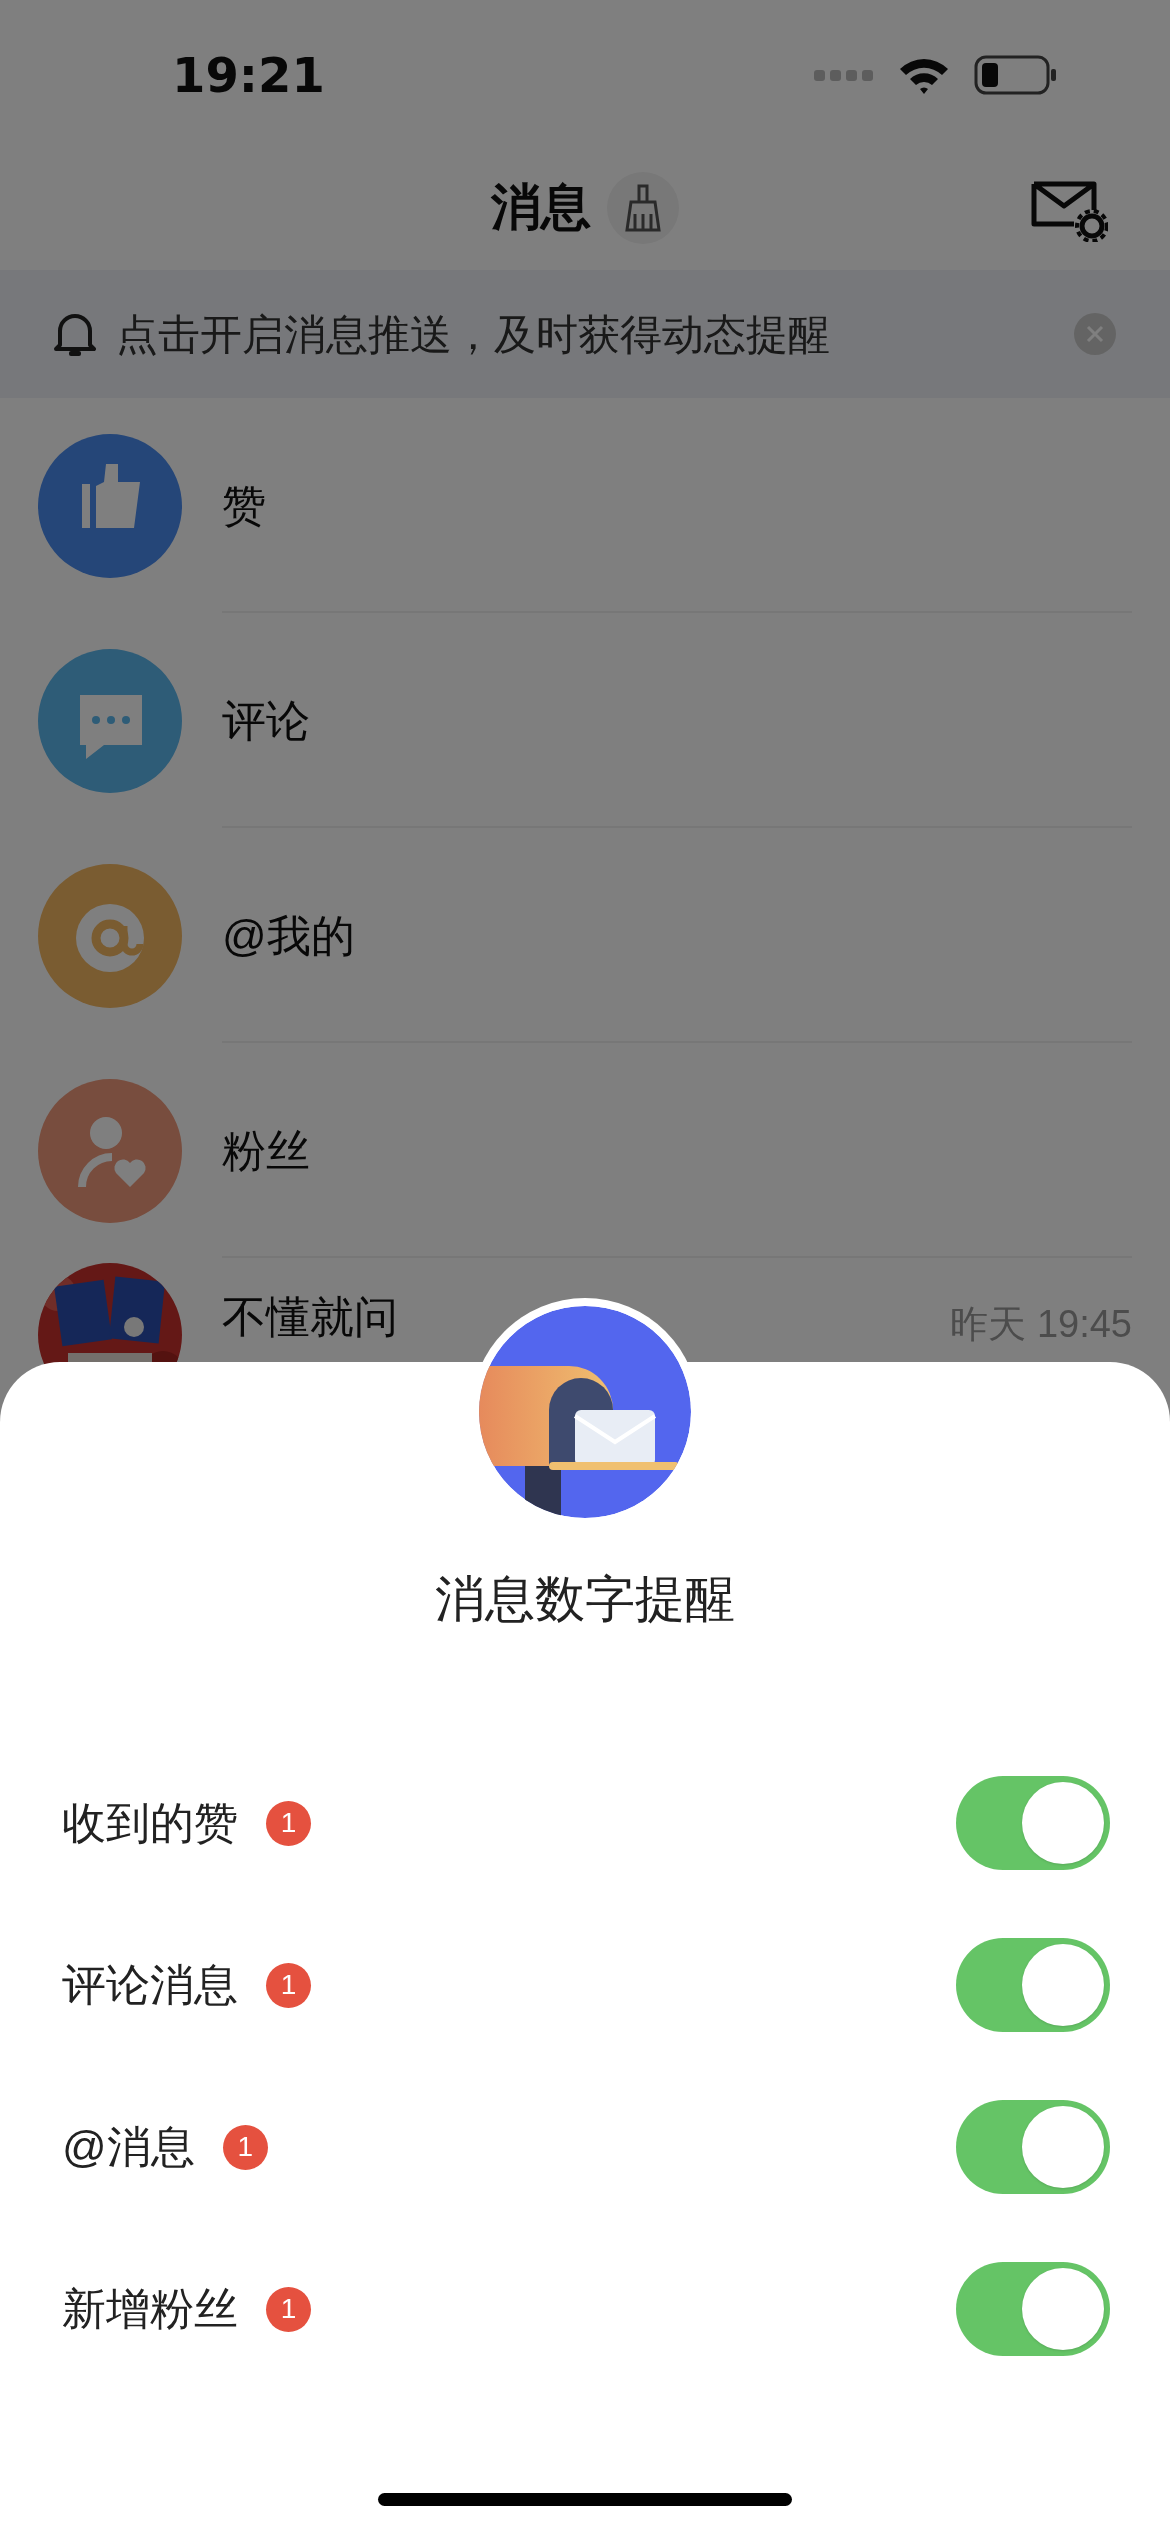 Image resolution: width=1170 pixels, height=2532 pixels. I want to click on conversation-name: 不懂就问, so click(310, 1317).